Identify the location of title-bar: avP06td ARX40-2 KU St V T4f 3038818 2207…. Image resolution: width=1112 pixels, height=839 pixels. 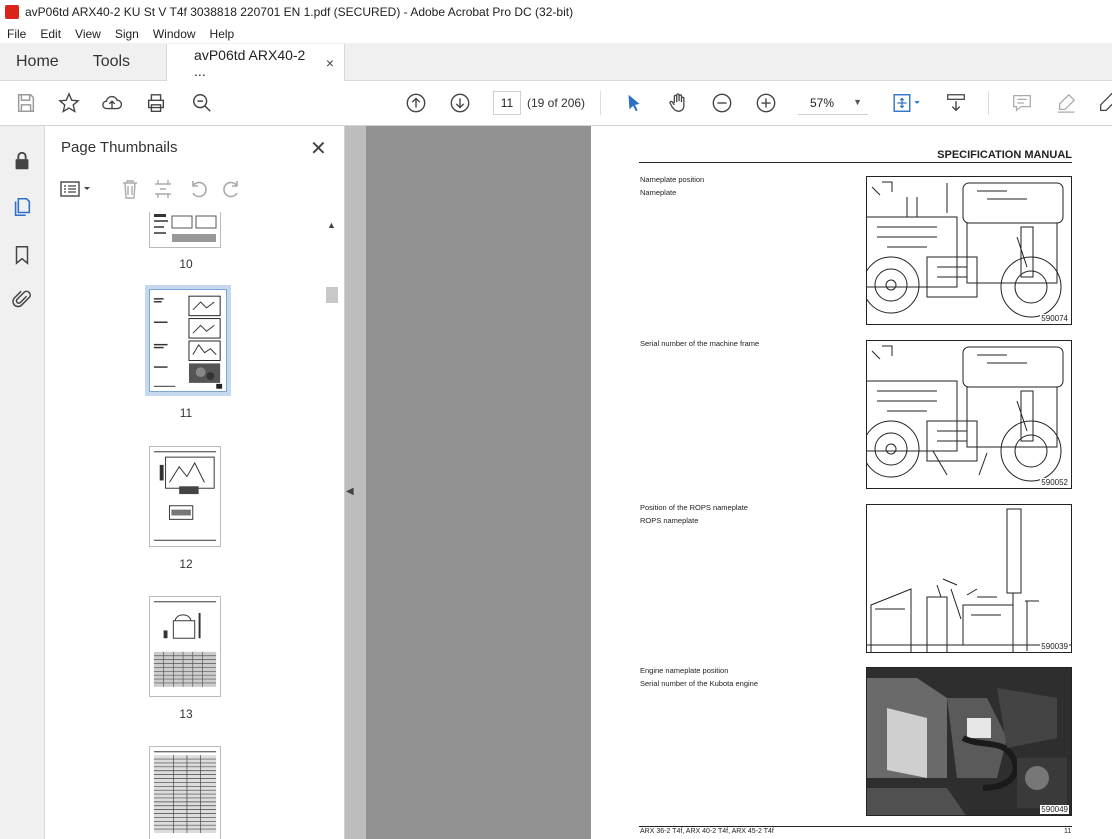
(556, 12).